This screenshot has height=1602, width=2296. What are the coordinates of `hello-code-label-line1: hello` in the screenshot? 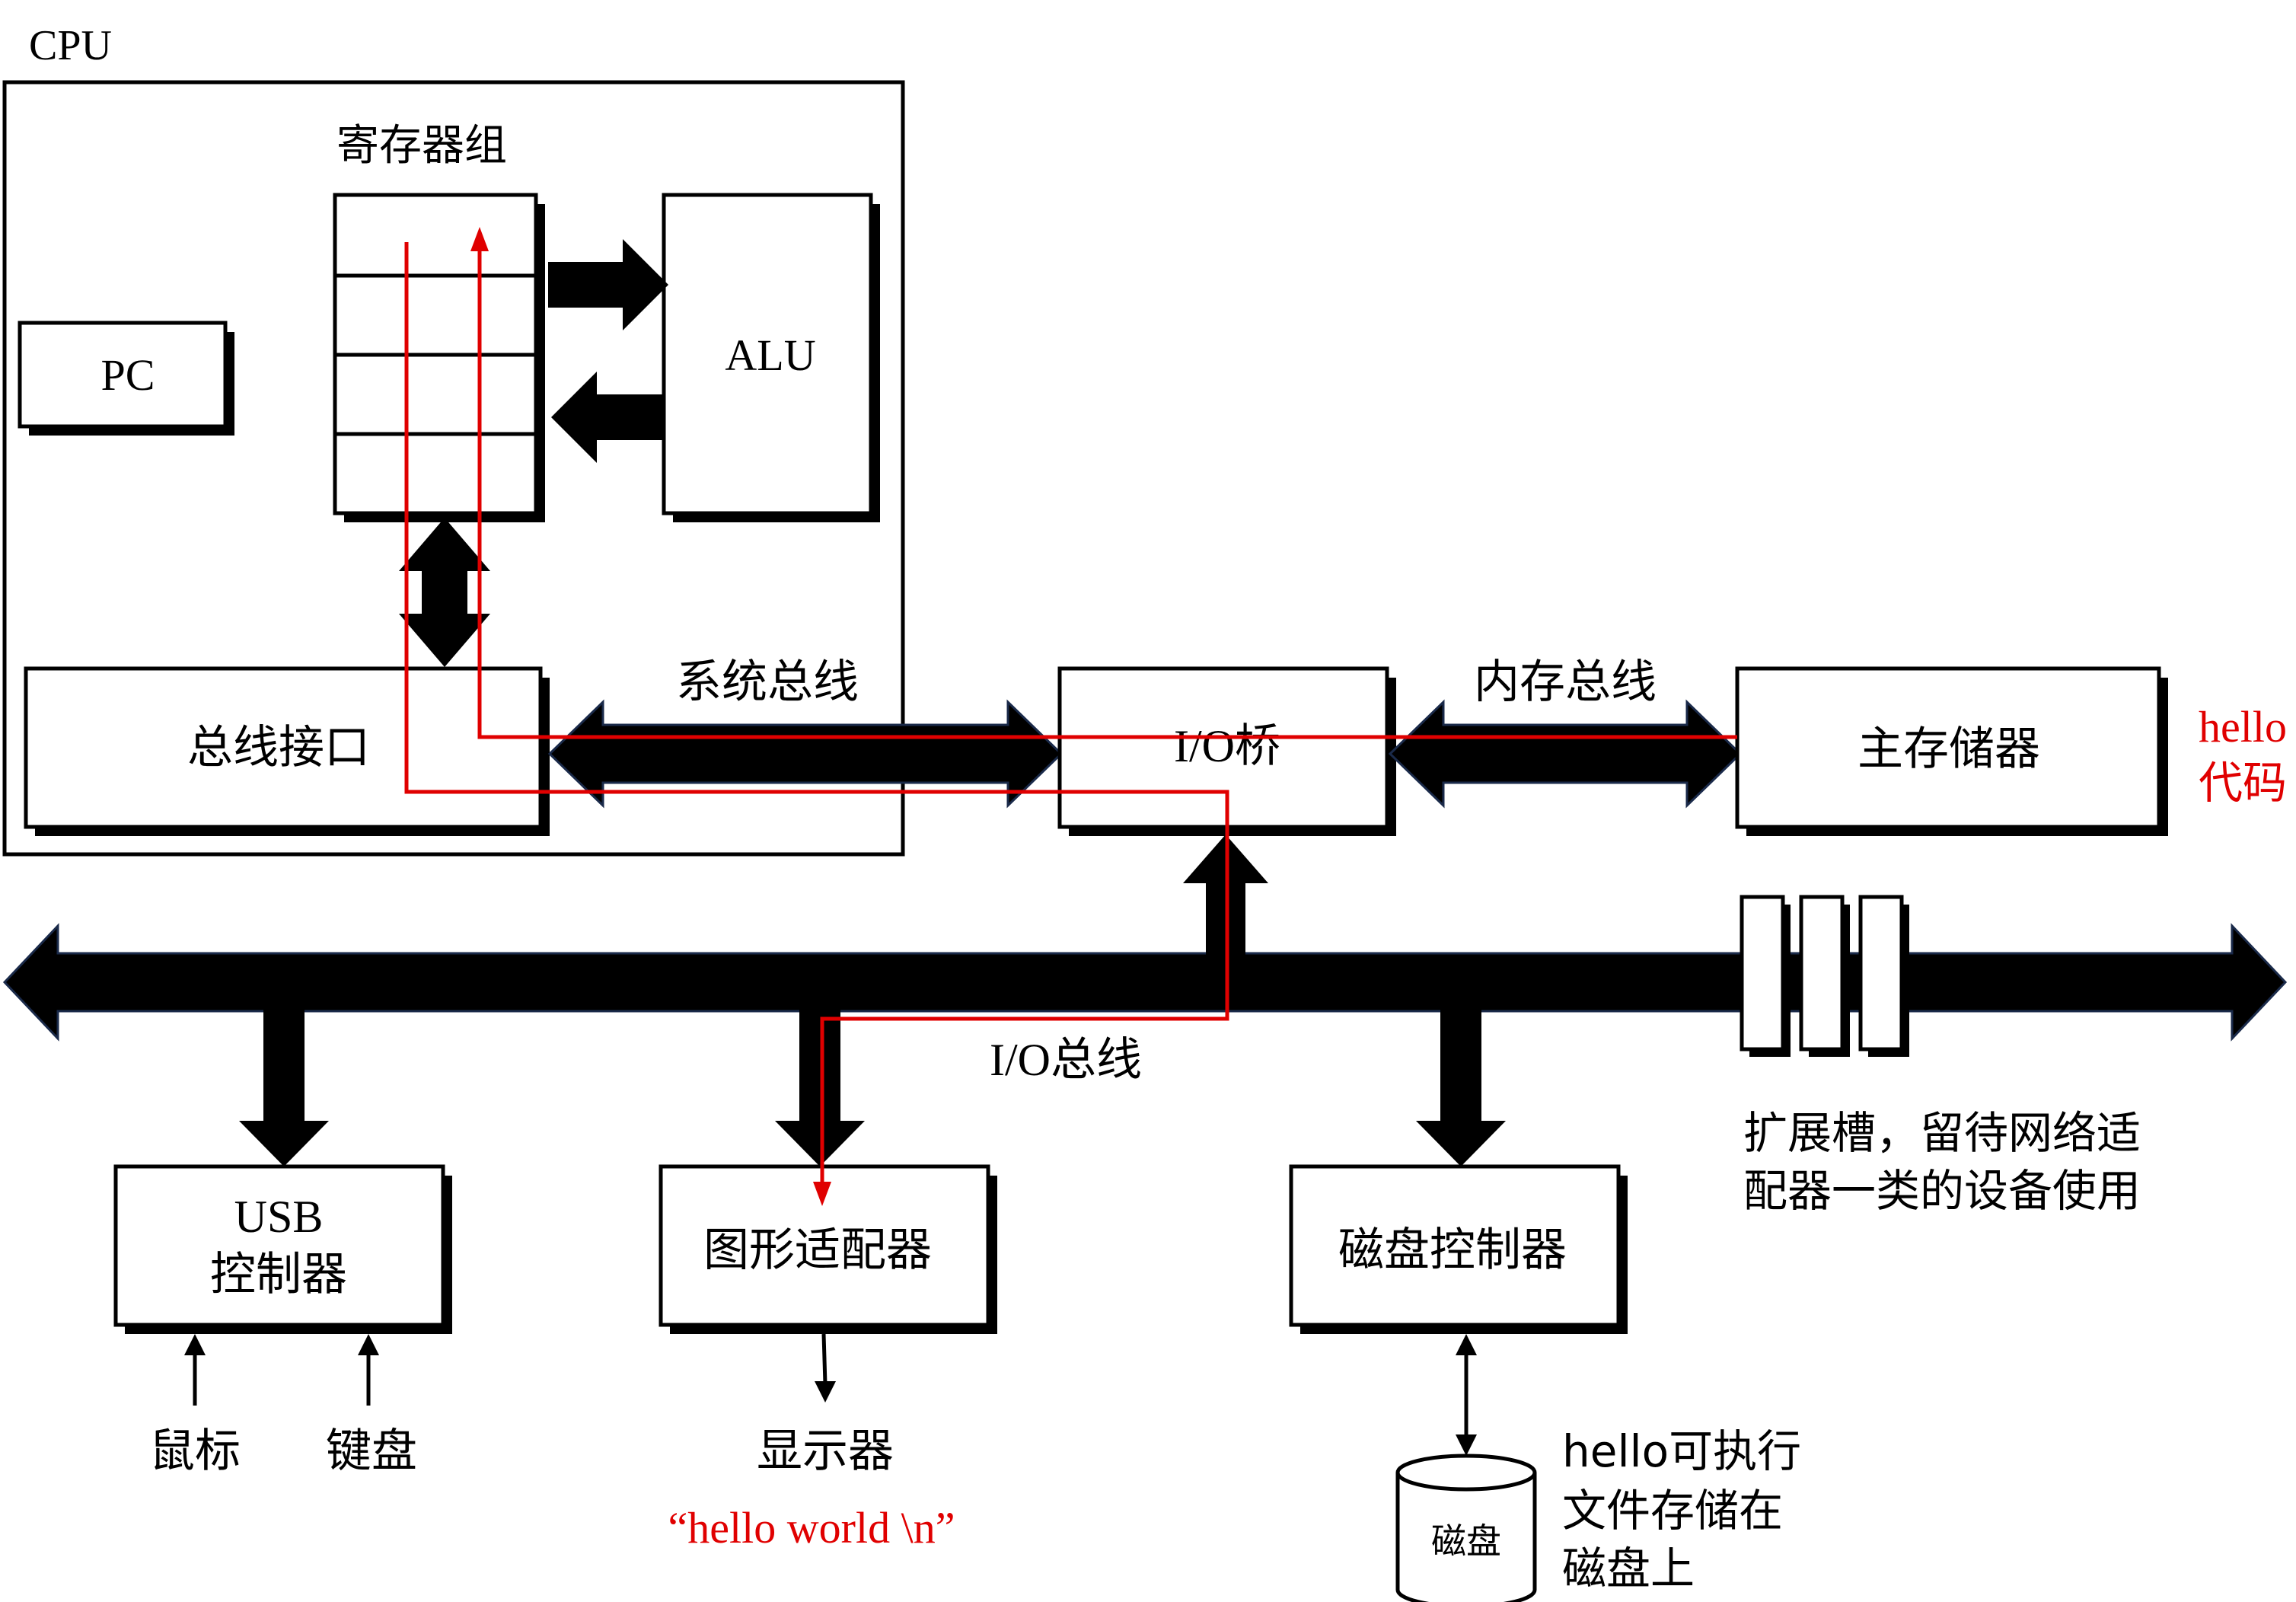 It's located at (2243, 727).